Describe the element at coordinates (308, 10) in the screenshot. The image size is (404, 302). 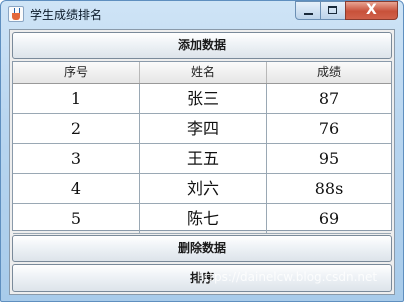
I see `minimize-button` at that location.